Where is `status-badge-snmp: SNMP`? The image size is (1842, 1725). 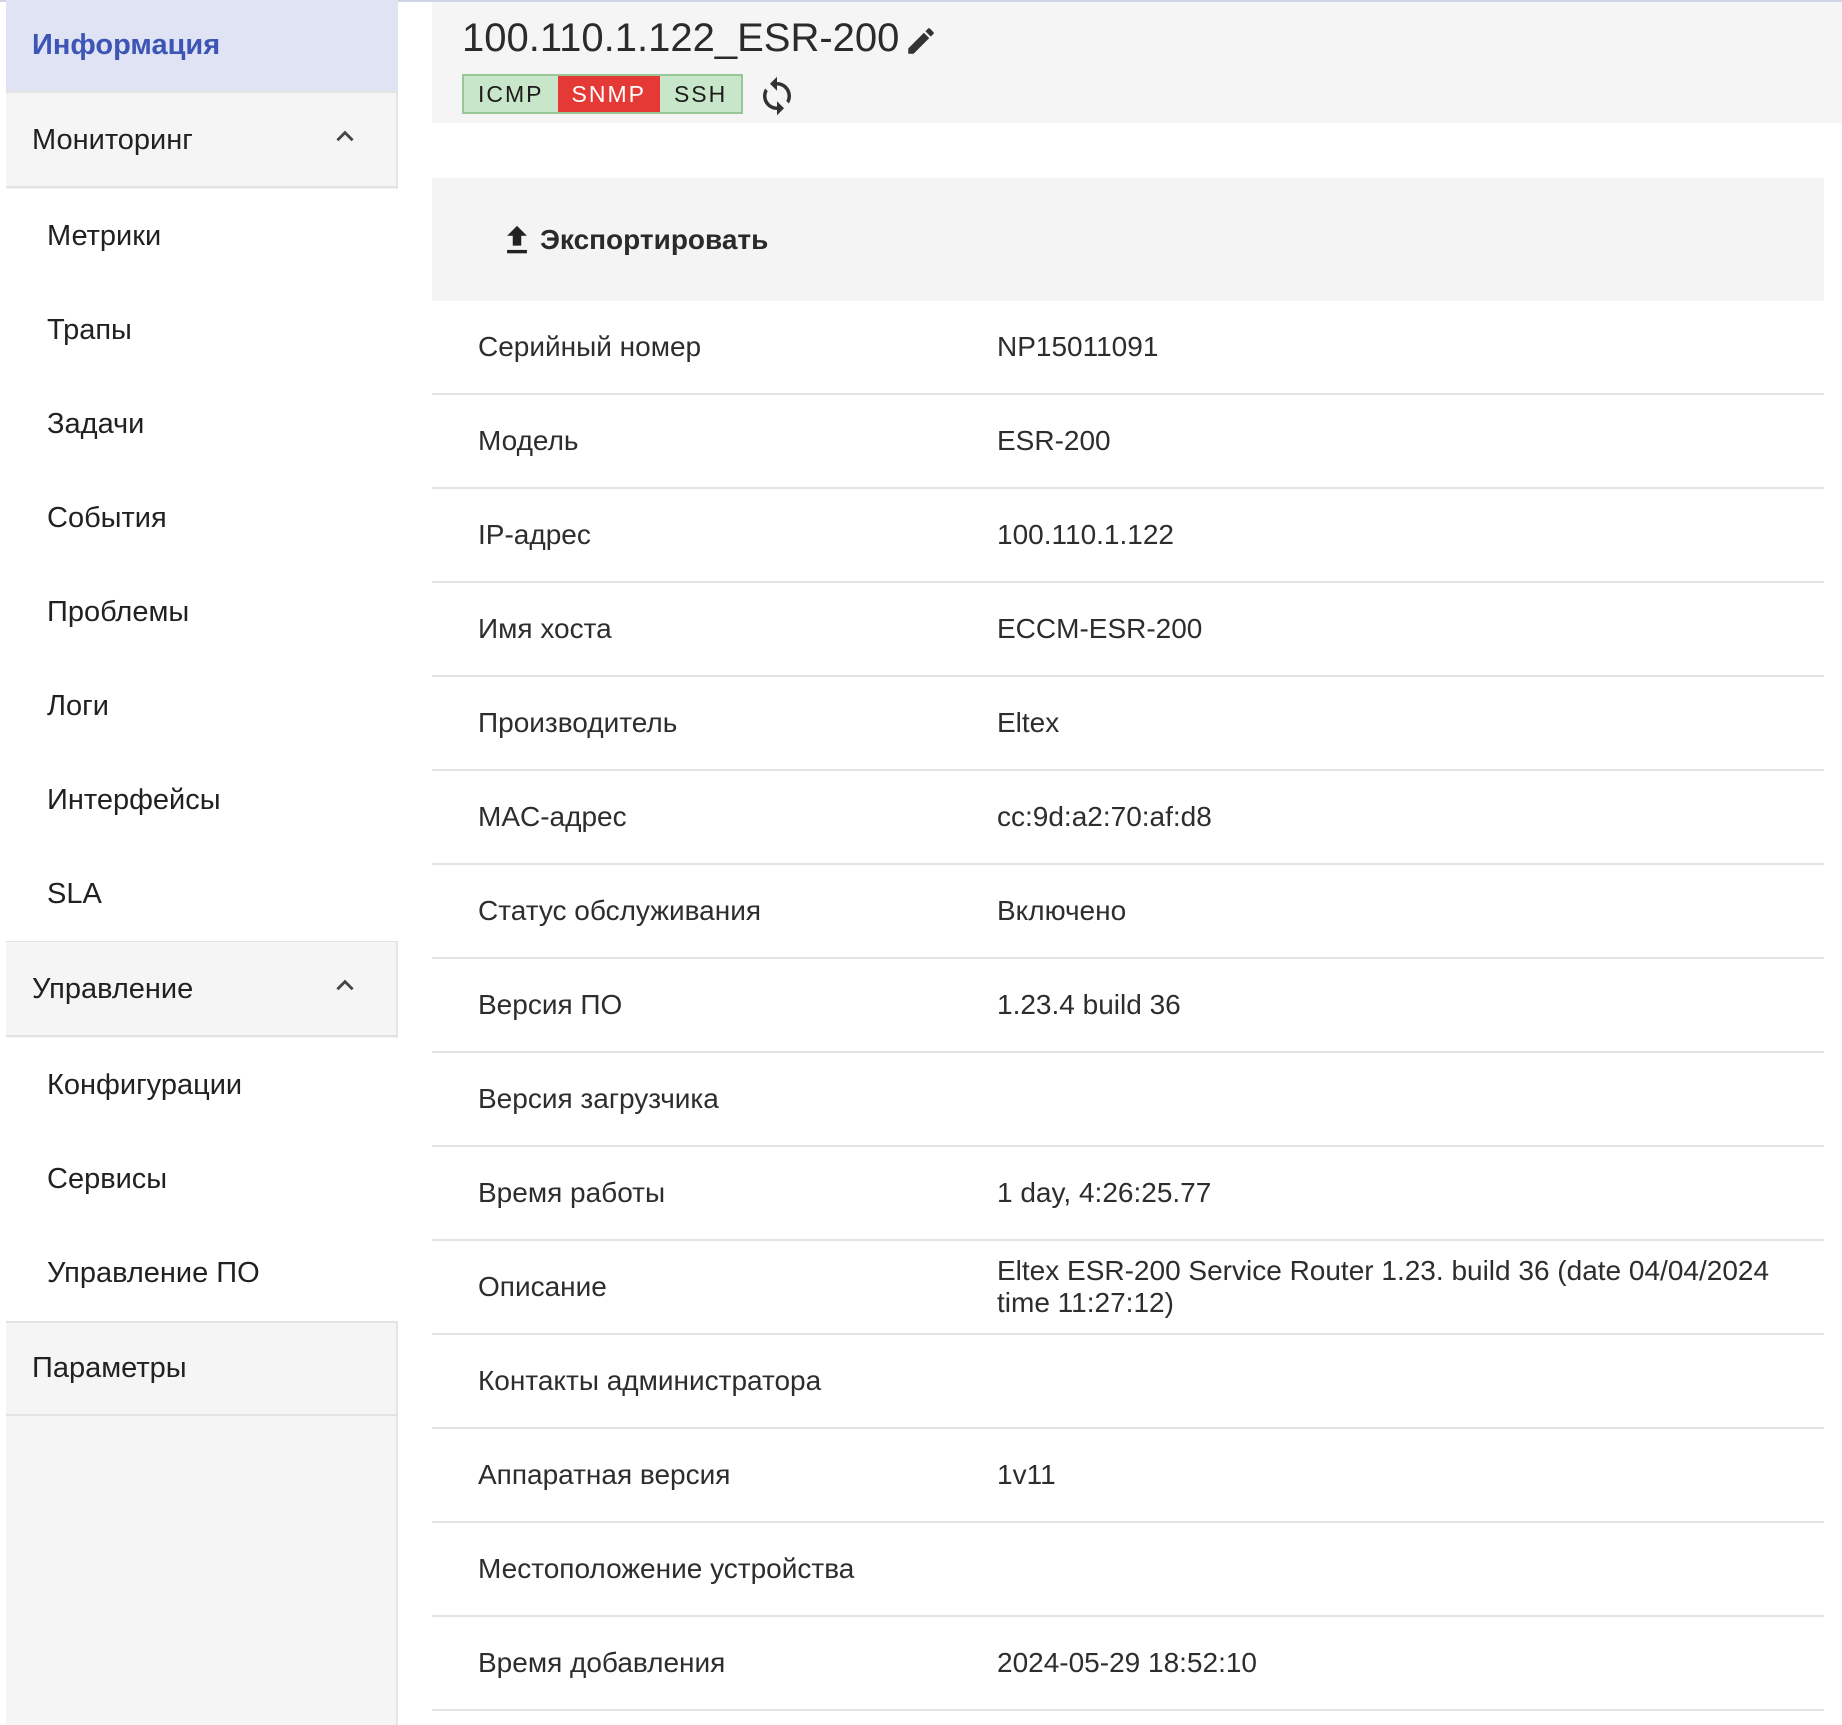
status-badge-snmp: SNMP is located at coordinates (608, 94).